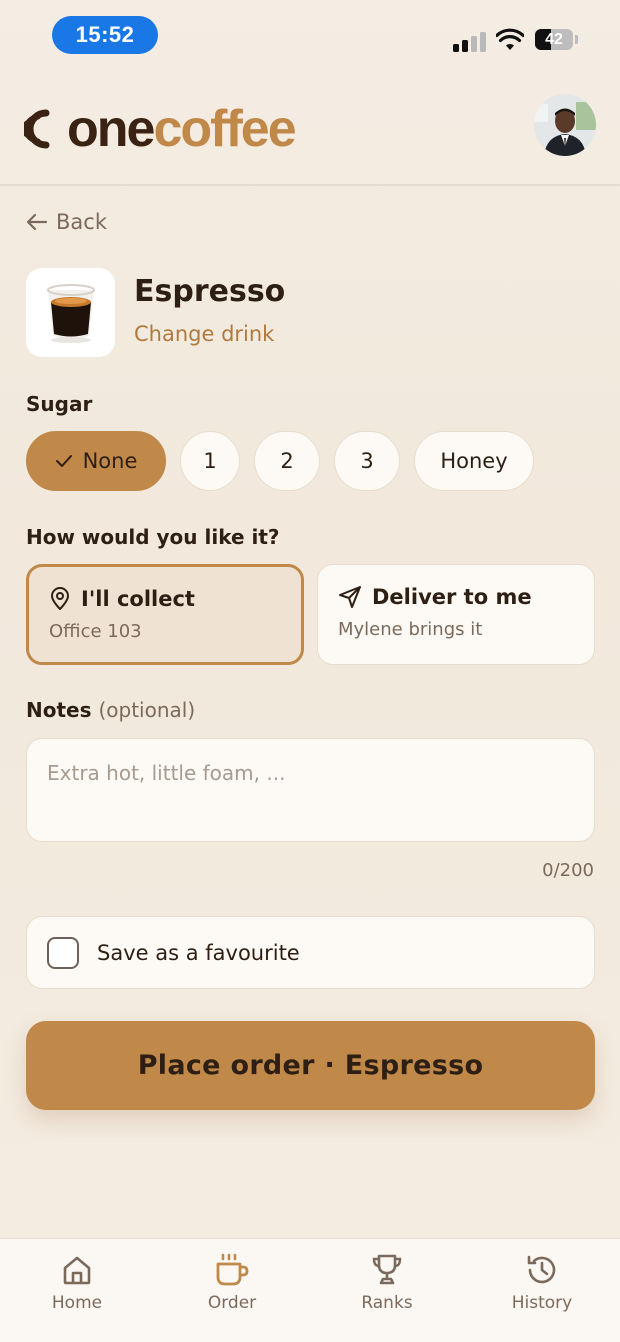 The height and width of the screenshot is (1342, 620). I want to click on logo-text-coffee: coffee, so click(224, 129).